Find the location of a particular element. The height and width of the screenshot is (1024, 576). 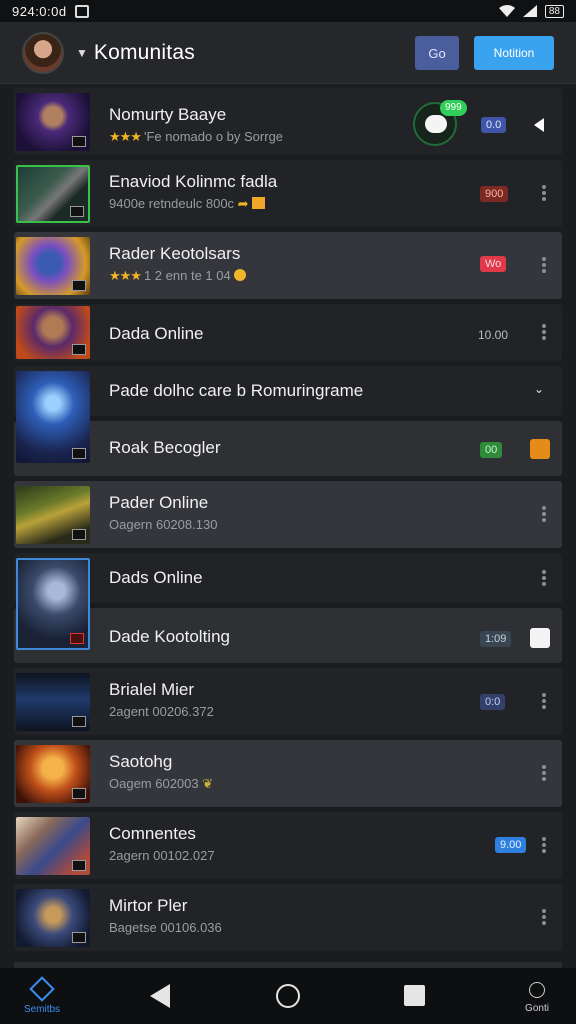

coin-icon is located at coordinates (240, 275).